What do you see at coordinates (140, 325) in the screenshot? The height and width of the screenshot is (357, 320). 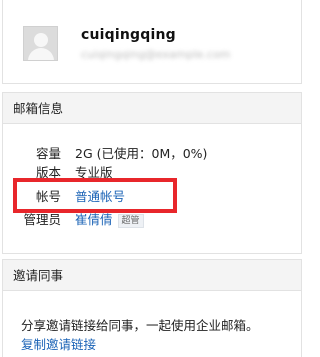 I see `invite-description: 分享邀请链接给同事，一起使用企业邮箱。` at bounding box center [140, 325].